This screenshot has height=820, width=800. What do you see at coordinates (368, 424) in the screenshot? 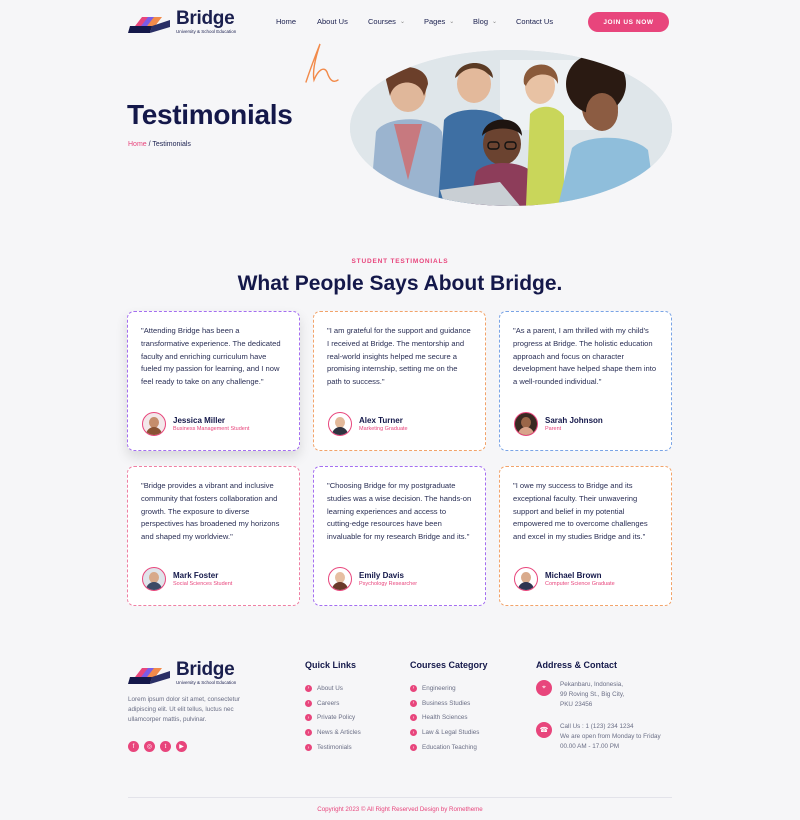
I see `testimonial-author: Alex Turner Marketing Graduate` at bounding box center [368, 424].